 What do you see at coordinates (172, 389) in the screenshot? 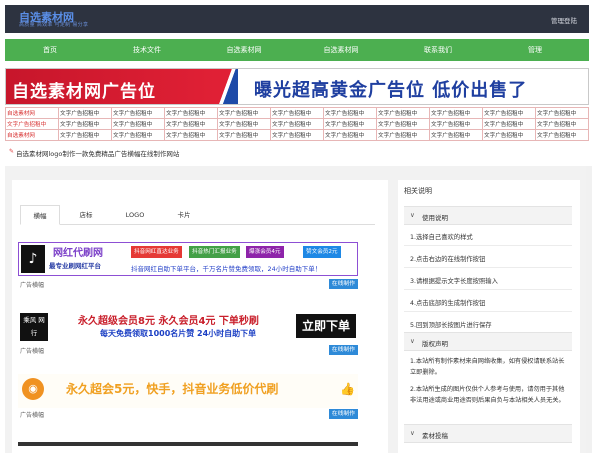
I see `ad-headline: 永久超会5元，快手，抖音业务低价代刷` at bounding box center [172, 389].